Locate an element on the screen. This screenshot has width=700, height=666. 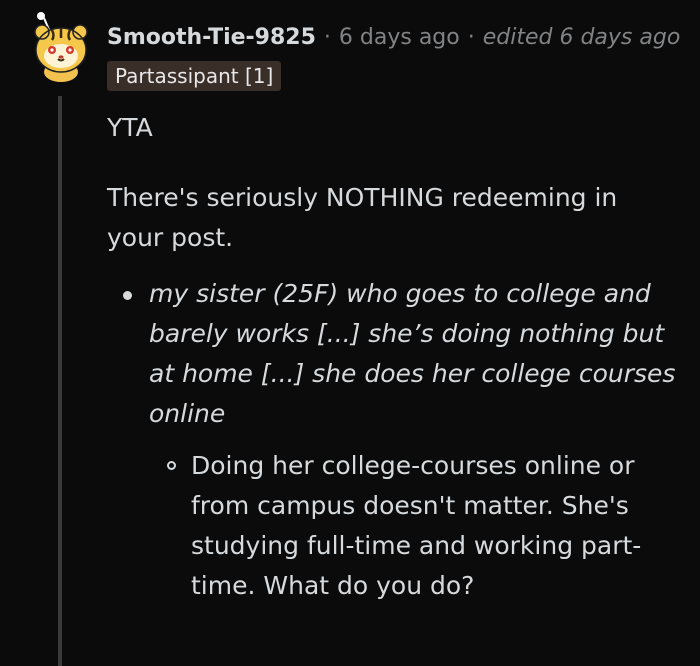
user-flair: Partassipant [1] is located at coordinates (194, 76).